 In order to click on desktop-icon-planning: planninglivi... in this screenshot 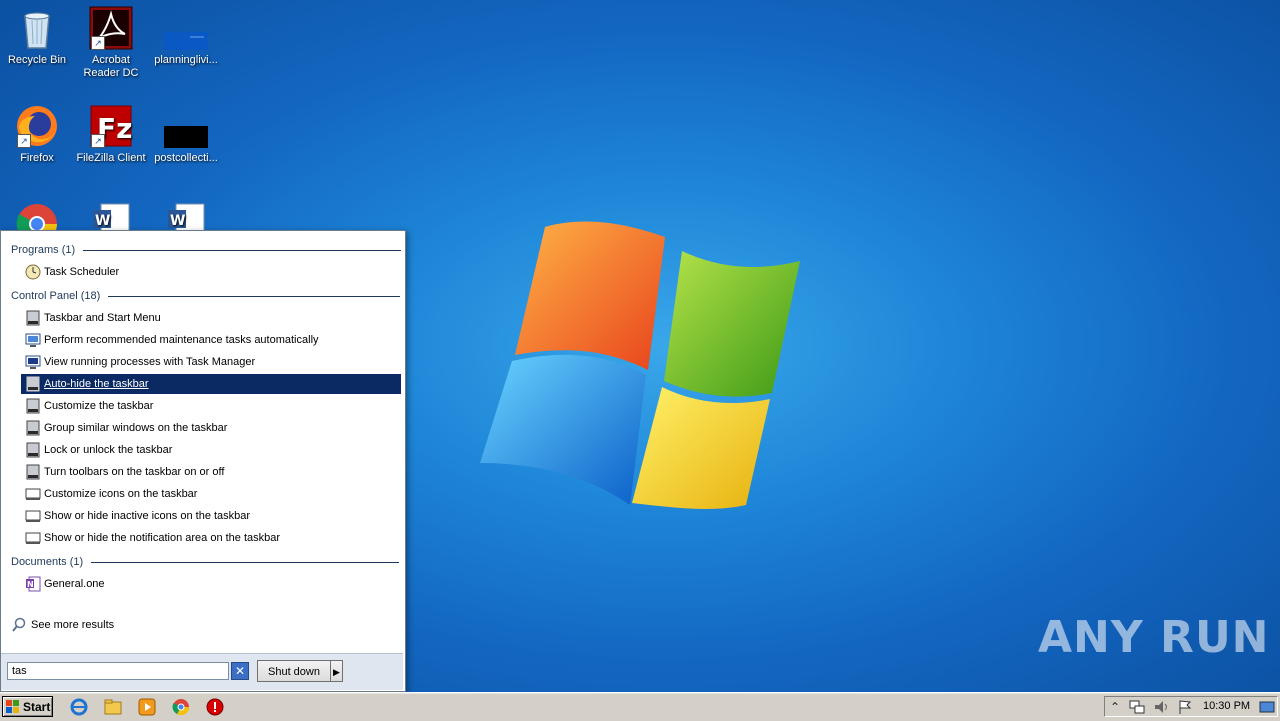, I will do `click(186, 36)`.